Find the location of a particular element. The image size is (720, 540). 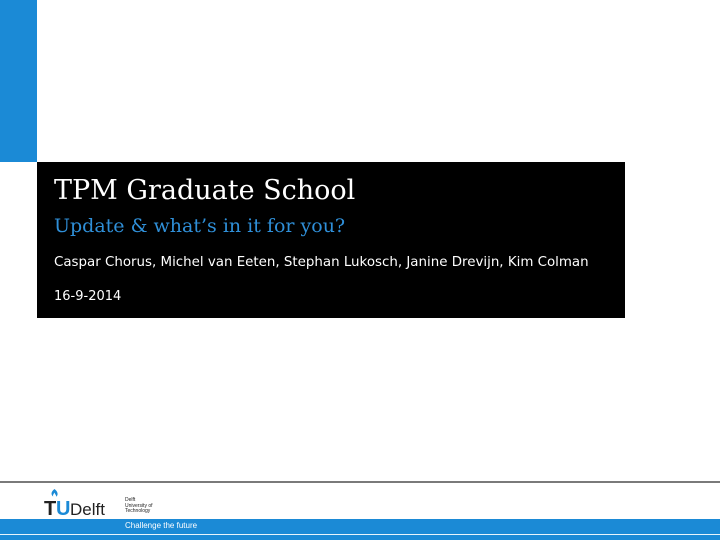

logo-letter-u: U is located at coordinates (63, 508).